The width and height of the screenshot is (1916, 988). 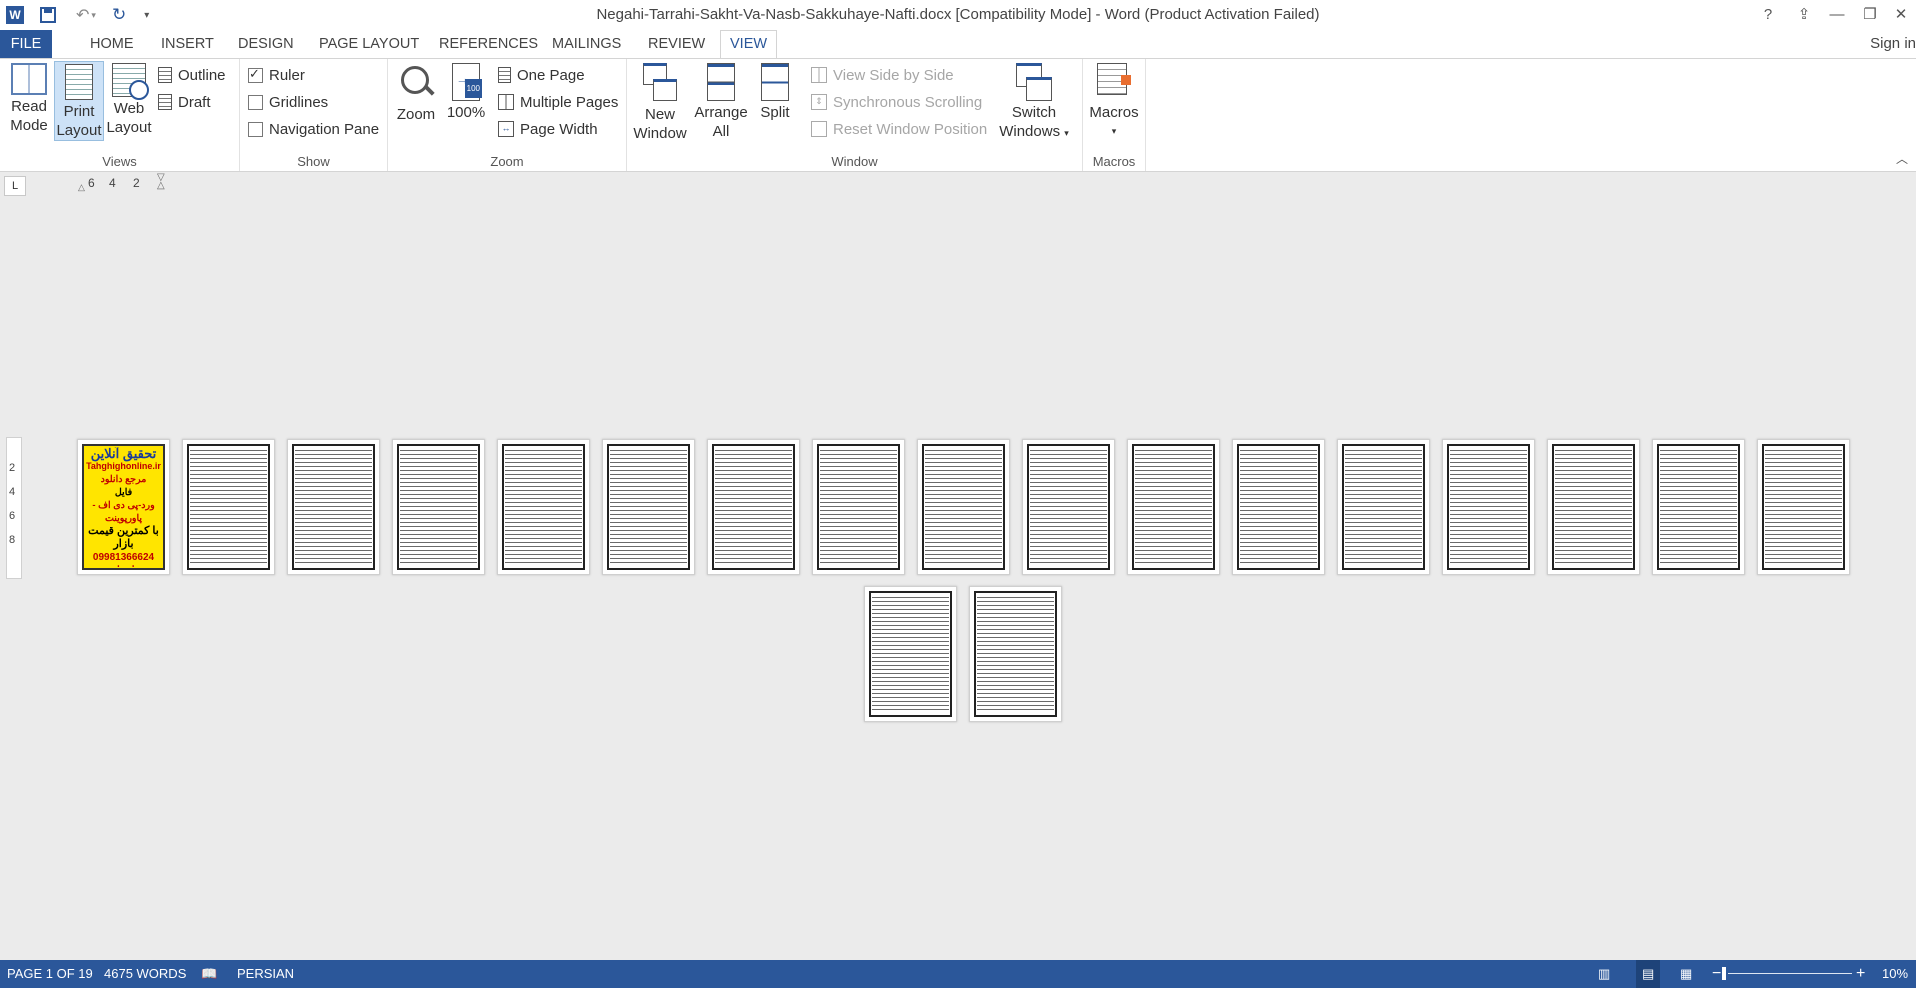 What do you see at coordinates (467, 82) in the screenshot?
I see `zoom-100-icon: 100 ➝` at bounding box center [467, 82].